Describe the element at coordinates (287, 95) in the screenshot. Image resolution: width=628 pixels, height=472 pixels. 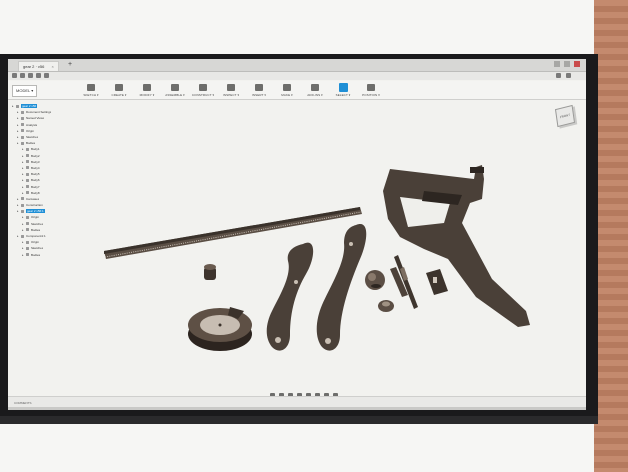
I see `ribbon-group-label: MAKE ▾` at that location.